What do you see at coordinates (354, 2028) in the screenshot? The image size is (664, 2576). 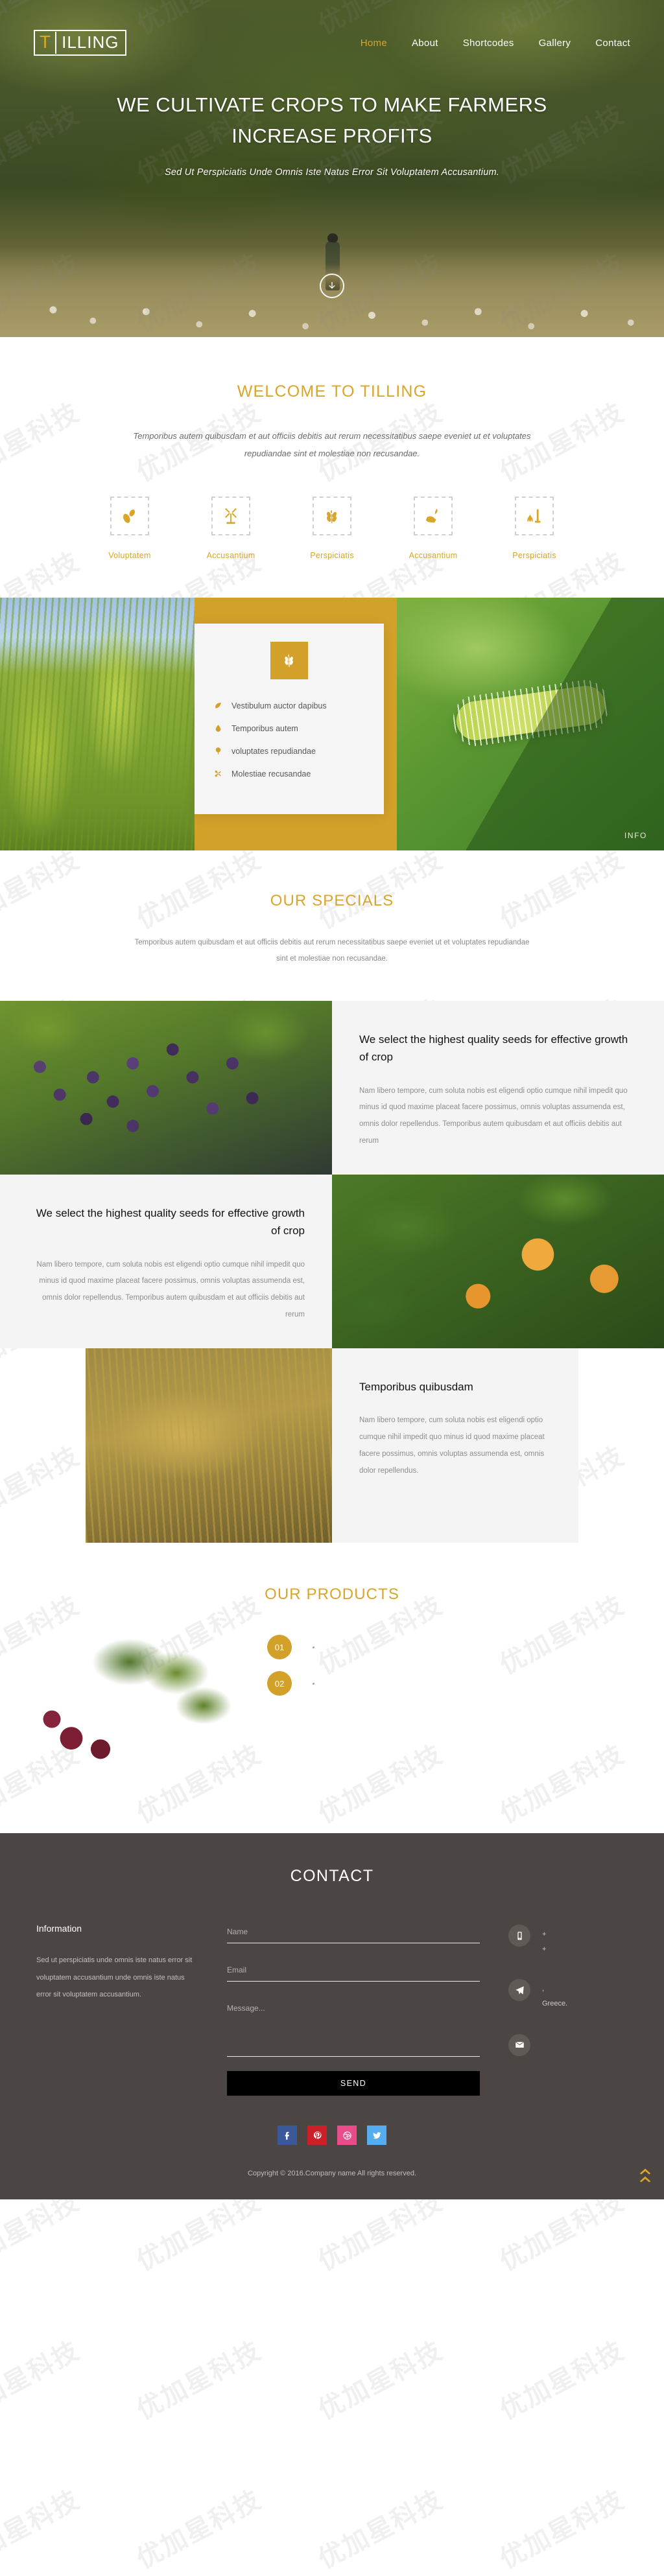 I see `message-textarea` at bounding box center [354, 2028].